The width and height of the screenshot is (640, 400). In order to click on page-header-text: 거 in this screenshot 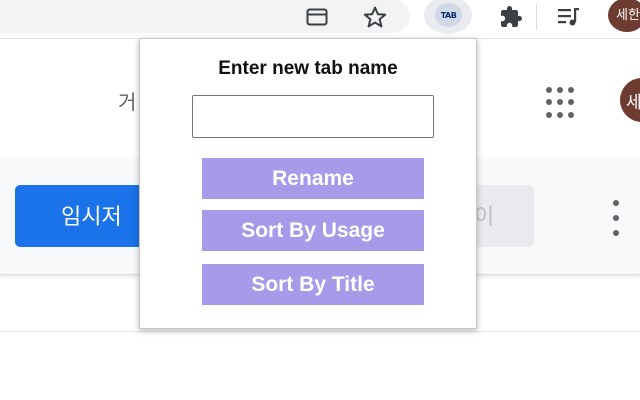, I will do `click(127, 100)`.